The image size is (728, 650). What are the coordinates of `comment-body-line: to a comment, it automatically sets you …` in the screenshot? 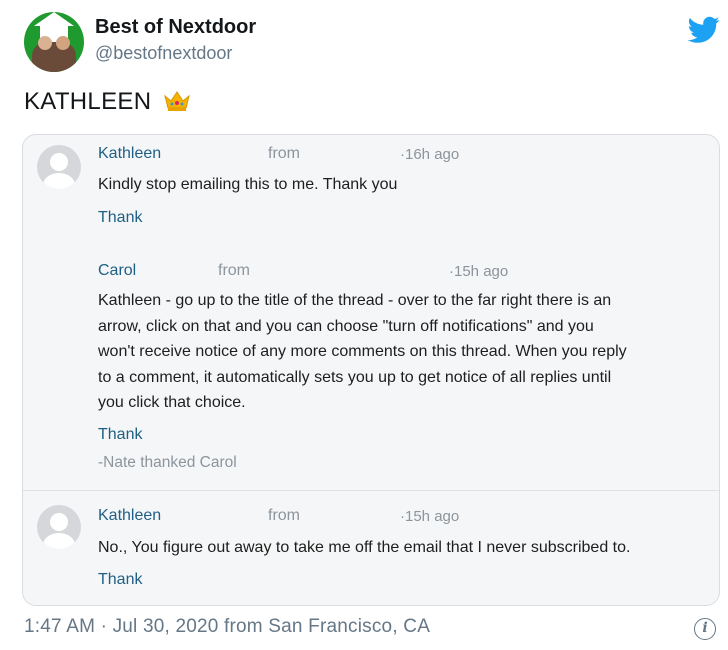 It's located at (355, 377).